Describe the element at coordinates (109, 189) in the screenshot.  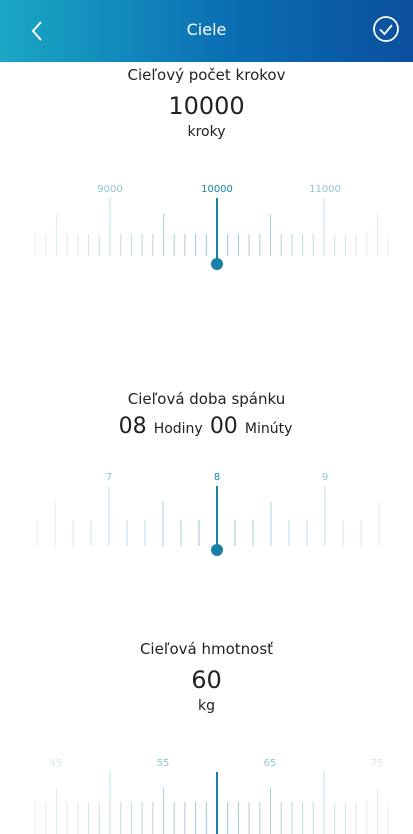
I see `ruler-label: 9000` at that location.